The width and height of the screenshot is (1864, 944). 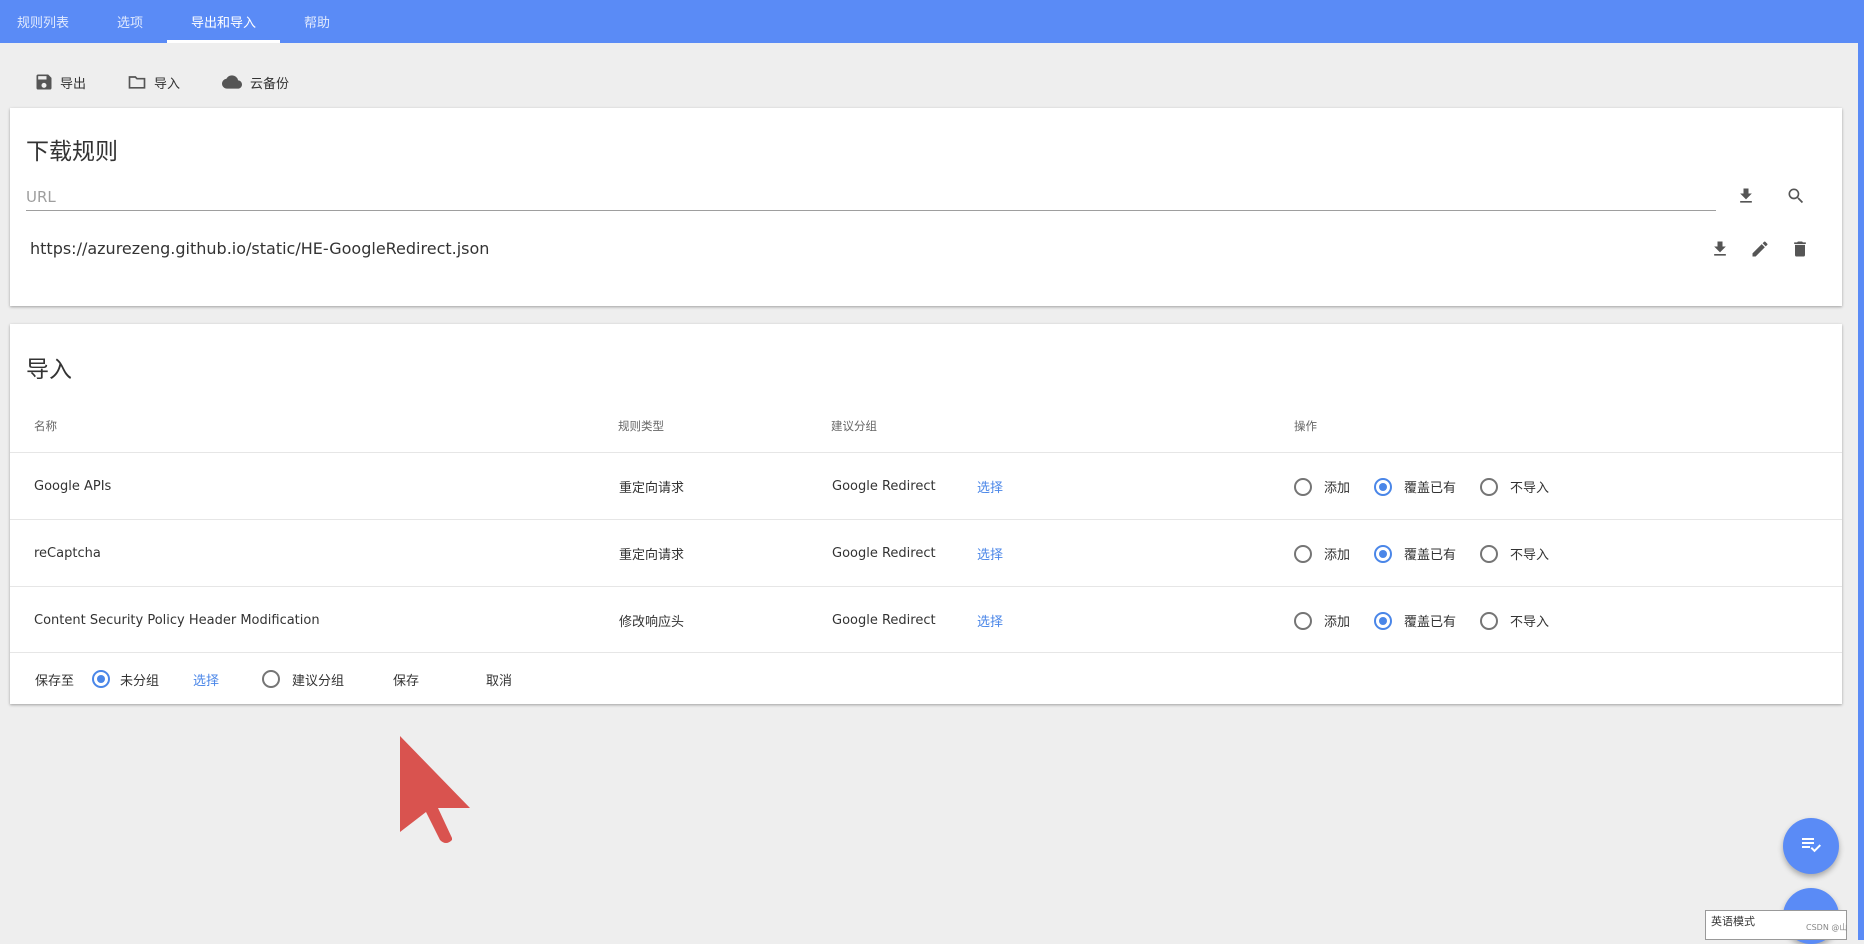 What do you see at coordinates (1305, 426) in the screenshot?
I see `column-header-action: 操作` at bounding box center [1305, 426].